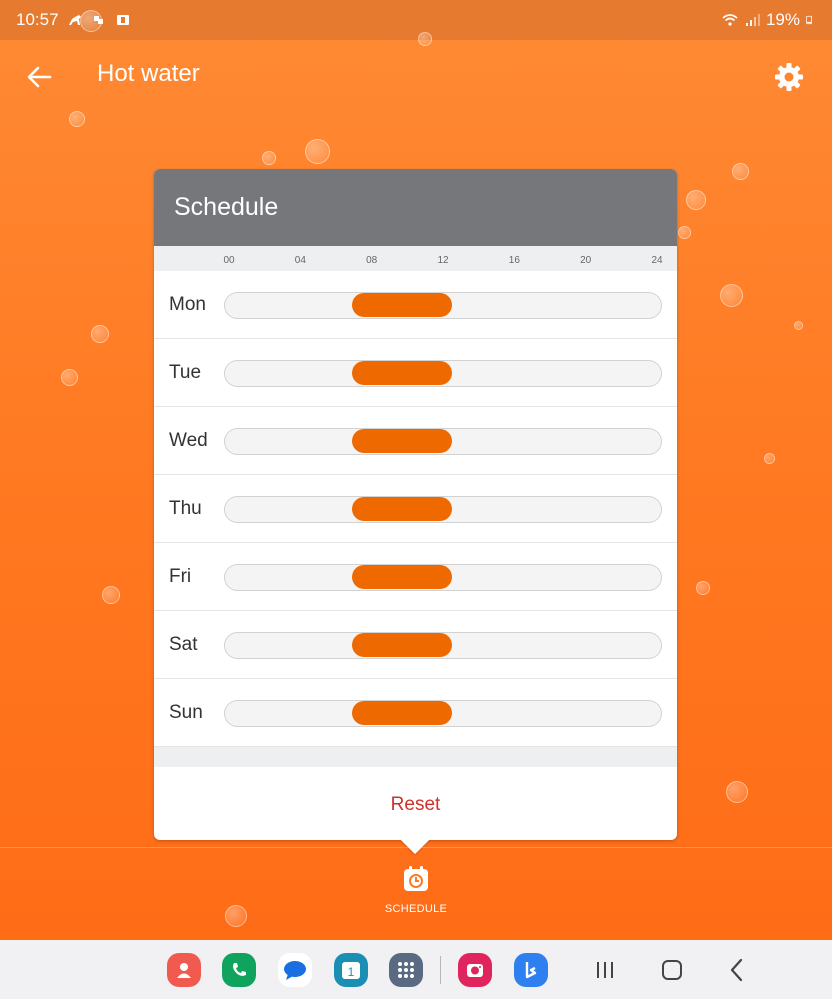 Image resolution: width=832 pixels, height=999 pixels. I want to click on tab-schedule-label: SCHEDULE, so click(416, 909).